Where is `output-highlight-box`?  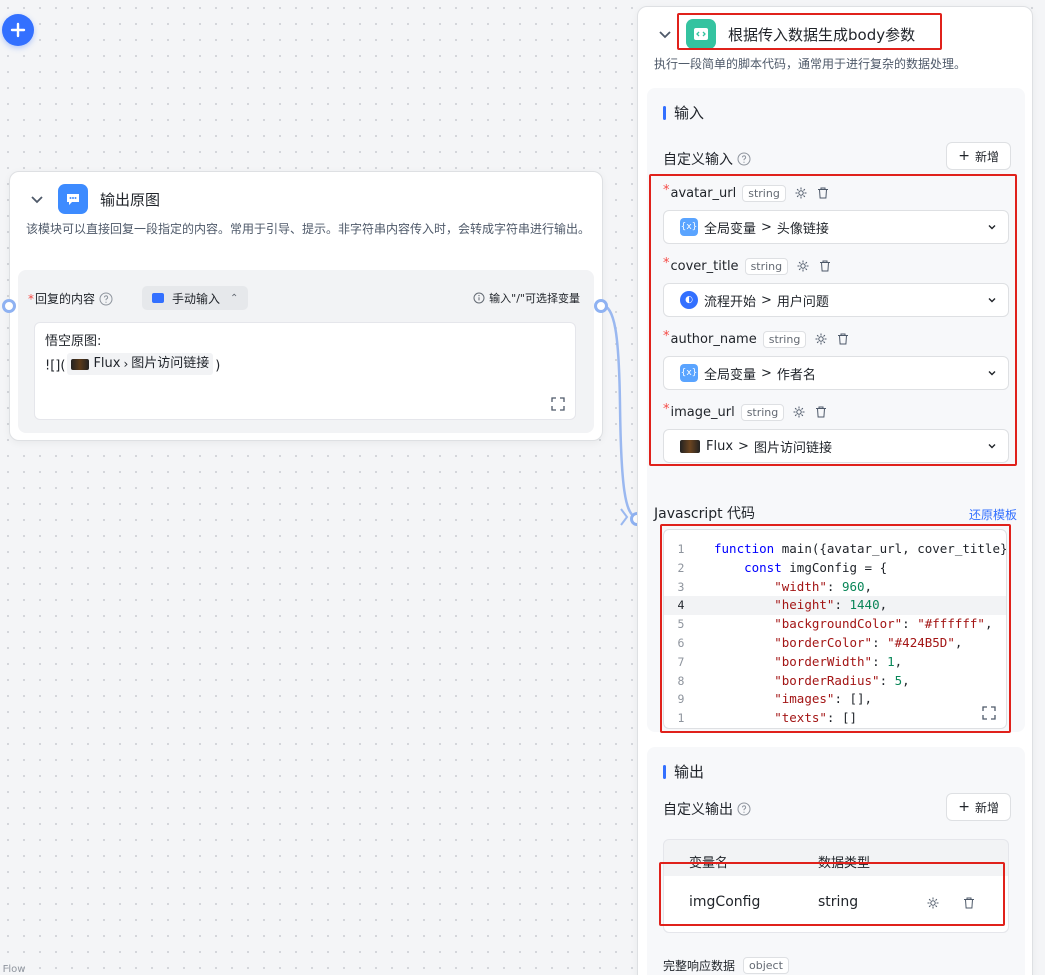
output-highlight-box is located at coordinates (832, 894).